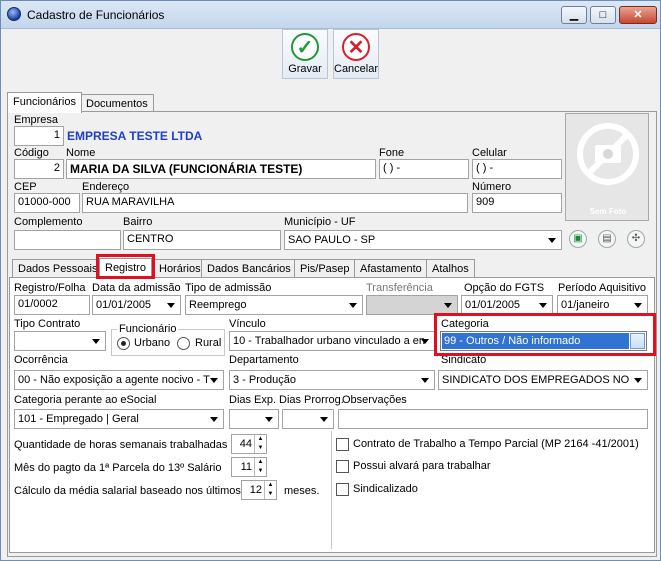  I want to click on sindicato-label: Sindicato, so click(464, 360).